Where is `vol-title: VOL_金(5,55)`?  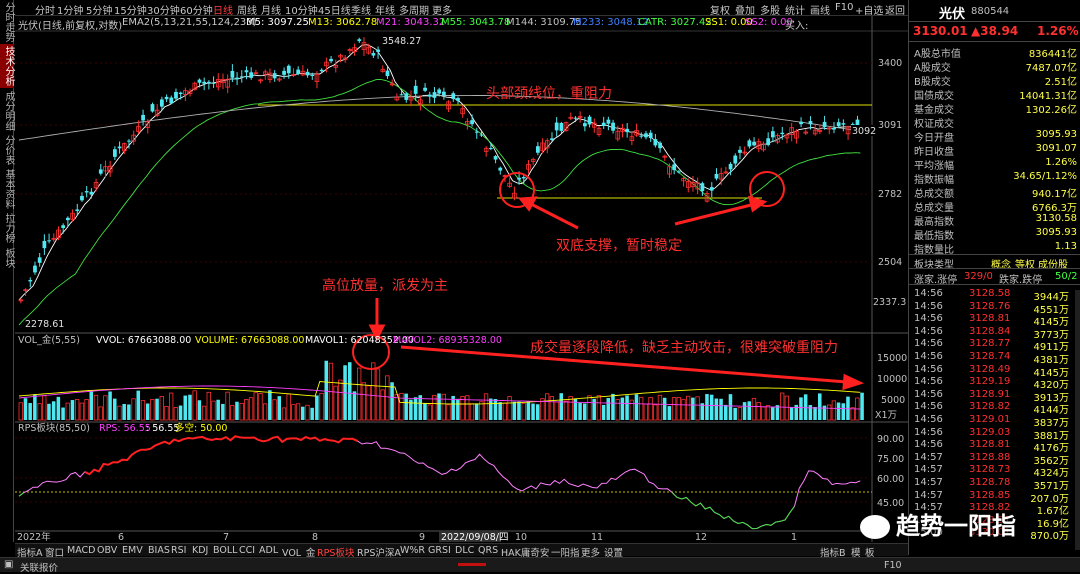
vol-title: VOL_金(5,55) is located at coordinates (49, 340).